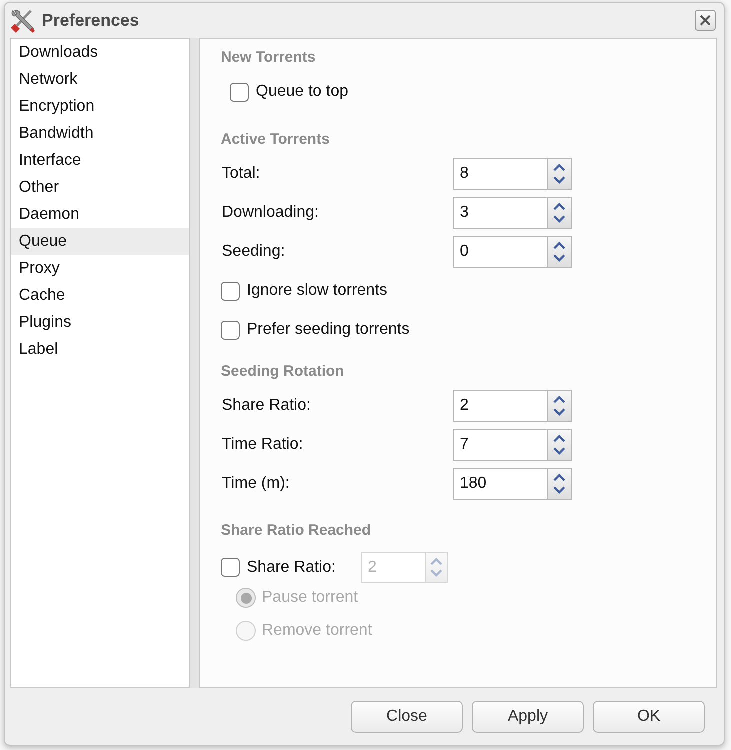 The image size is (731, 750). What do you see at coordinates (269, 58) in the screenshot?
I see `section-heading: New Torrents` at bounding box center [269, 58].